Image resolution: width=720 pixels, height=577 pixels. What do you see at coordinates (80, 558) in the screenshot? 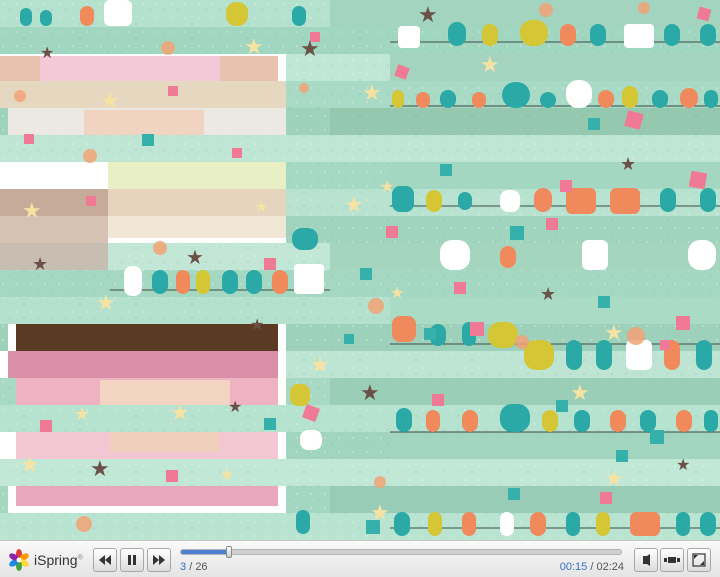
I see `brand-mark: ®` at bounding box center [80, 558].